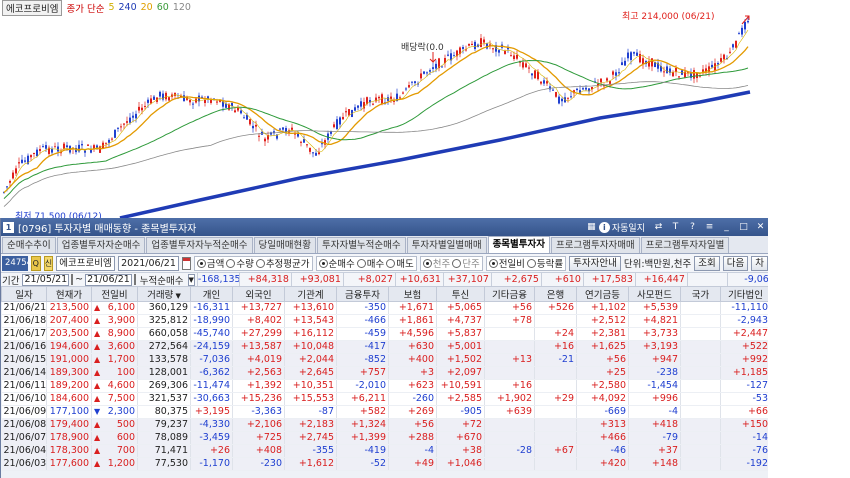 The height and width of the screenshot is (478, 850). Describe the element at coordinates (24, 294) in the screenshot. I see `column-header: 일자` at that location.